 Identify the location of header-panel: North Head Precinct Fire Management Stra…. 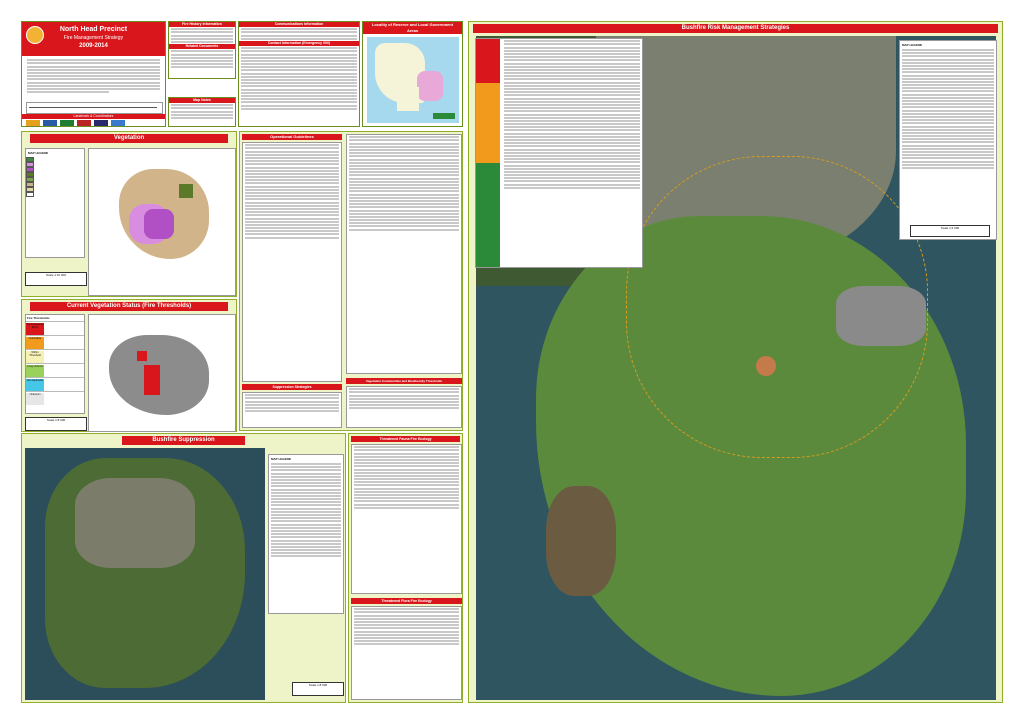
(93, 74).